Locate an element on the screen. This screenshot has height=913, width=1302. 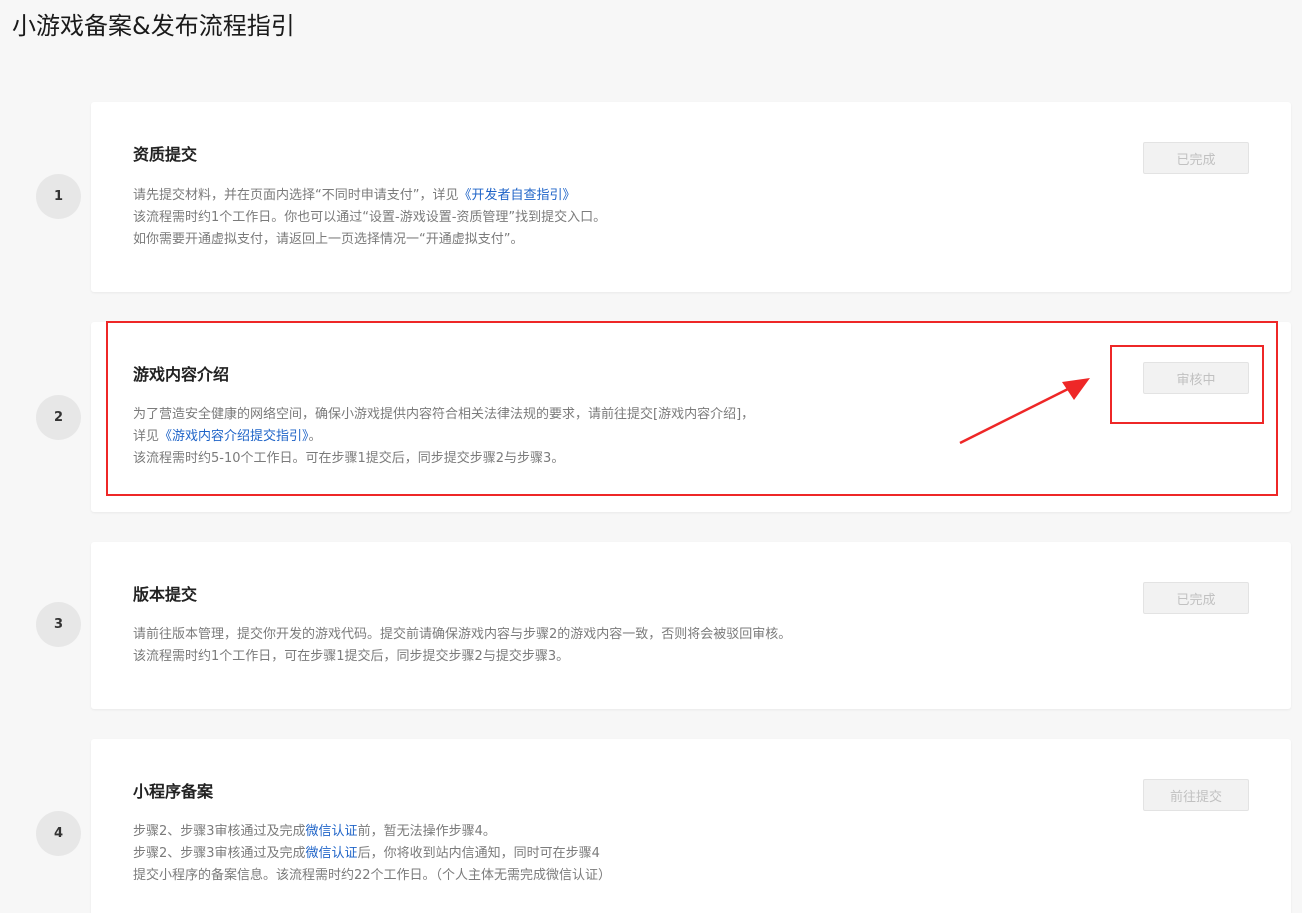
desc-line: 该流程需时约1个工作日。你也可以通过“设置-游戏设置-资质管理”找到提交入口。 is located at coordinates (370, 217).